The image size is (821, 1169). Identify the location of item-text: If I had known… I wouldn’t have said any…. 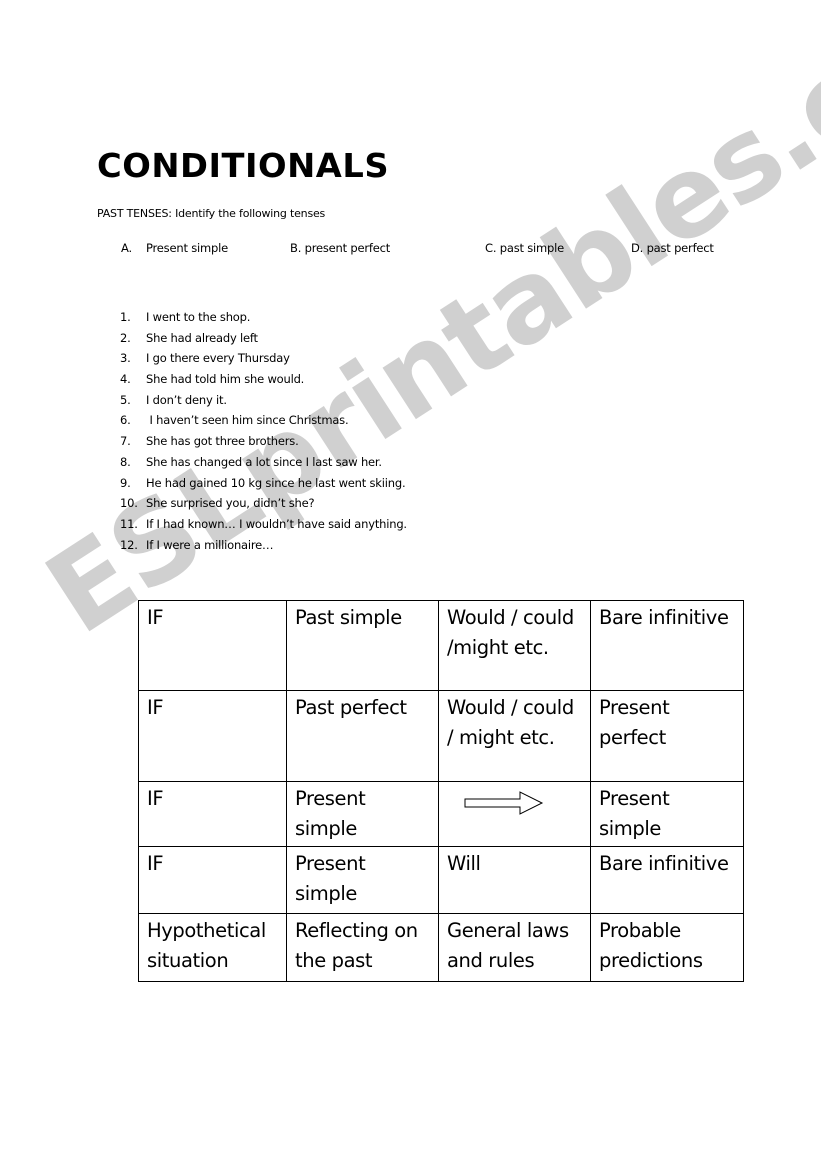
(276, 523).